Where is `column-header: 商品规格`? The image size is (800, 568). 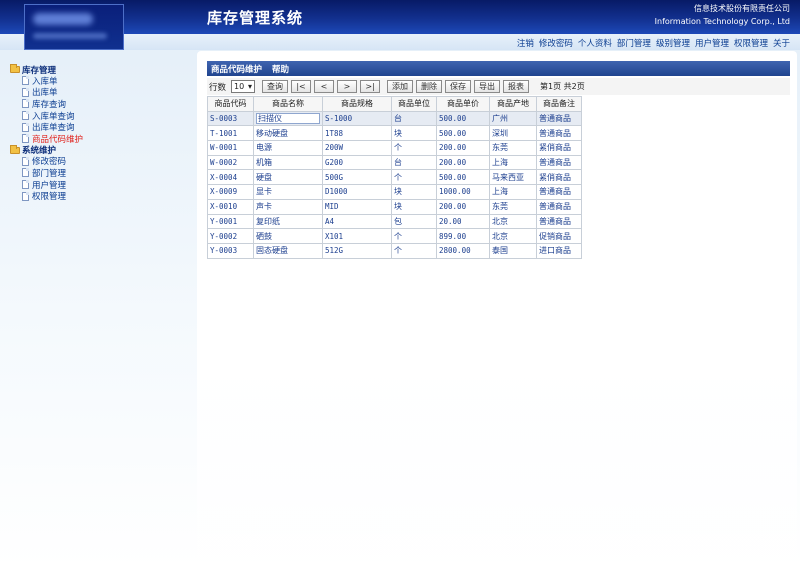 column-header: 商品规格 is located at coordinates (357, 104).